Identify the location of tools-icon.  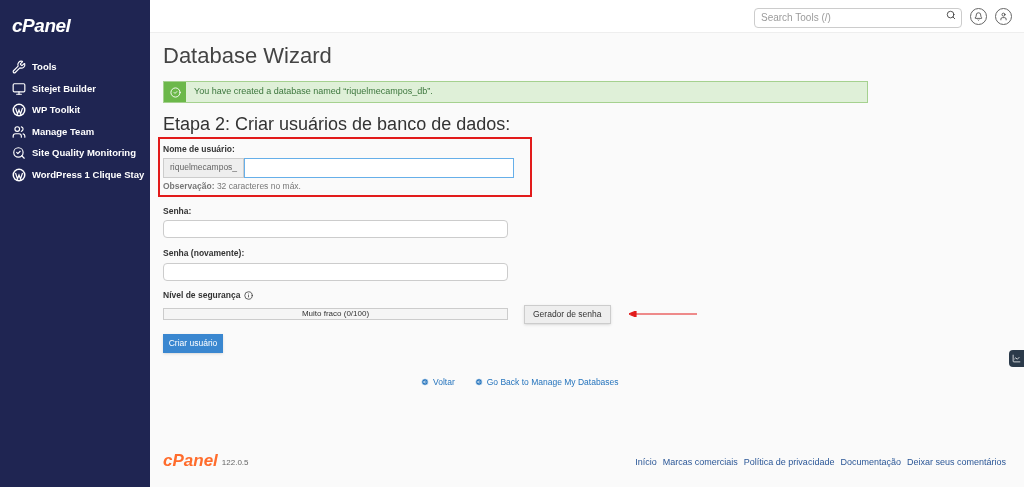
(19, 67).